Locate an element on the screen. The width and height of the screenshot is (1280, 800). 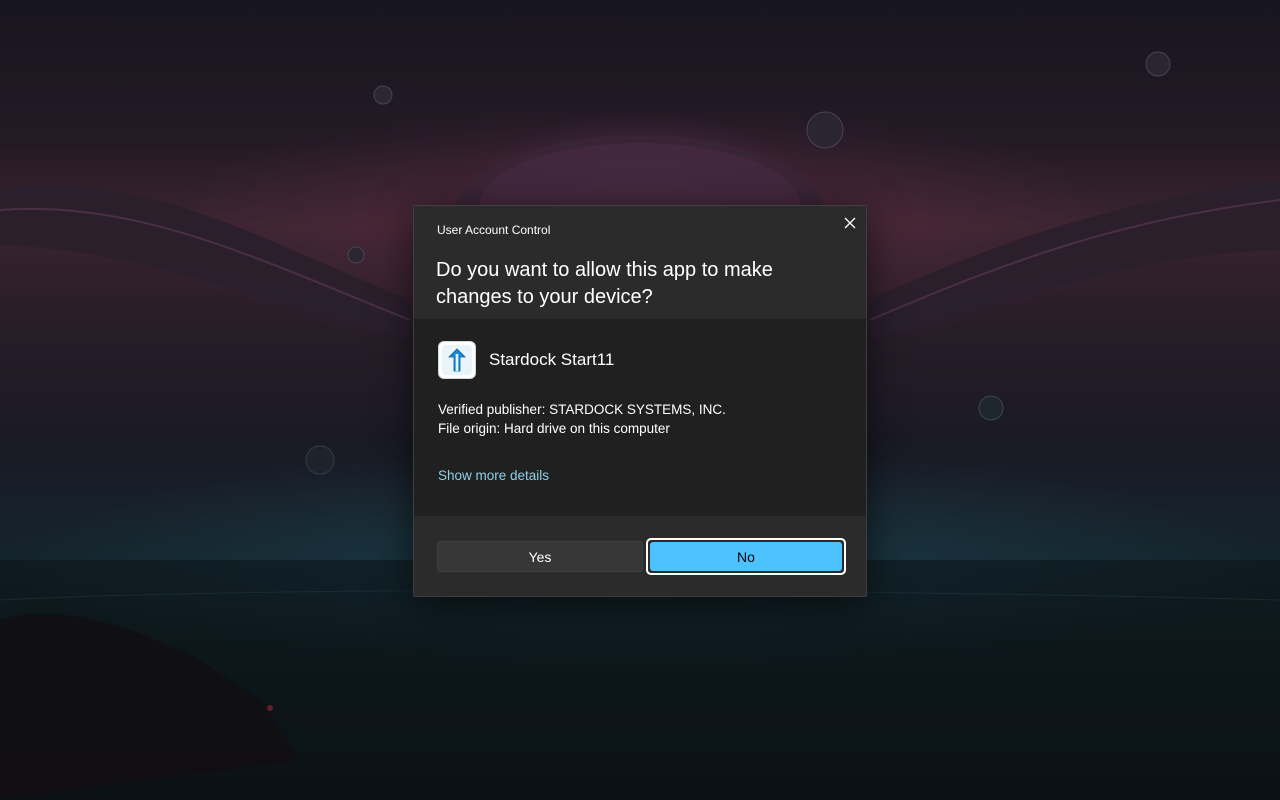
dialog-footer: Yes No is located at coordinates (640, 556).